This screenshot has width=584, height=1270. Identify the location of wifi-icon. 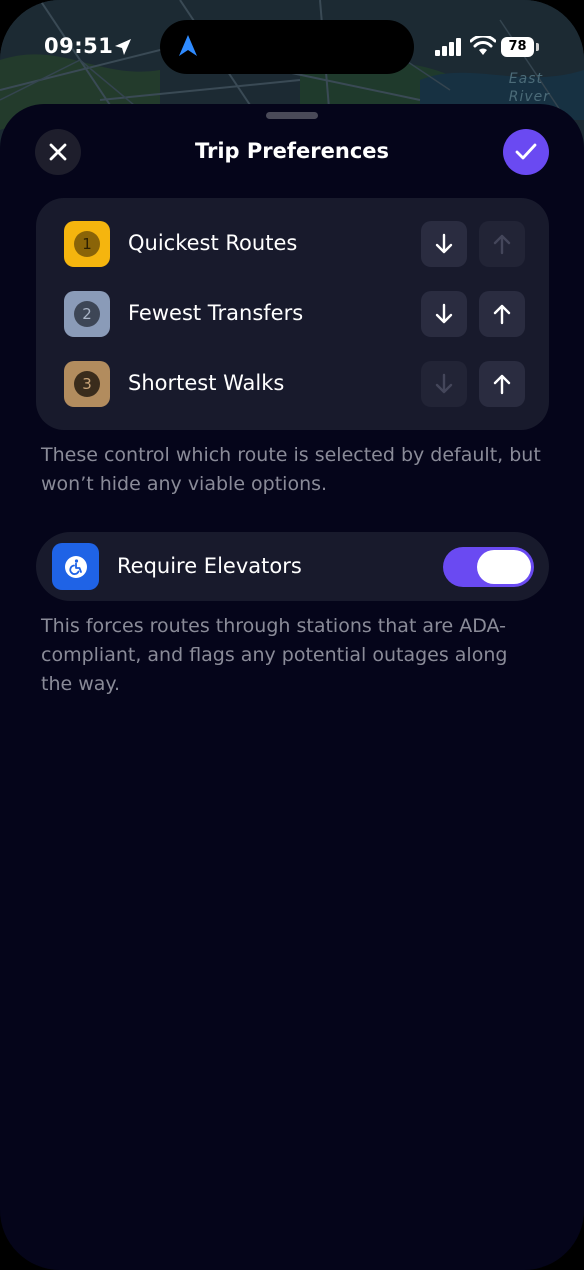
(483, 45).